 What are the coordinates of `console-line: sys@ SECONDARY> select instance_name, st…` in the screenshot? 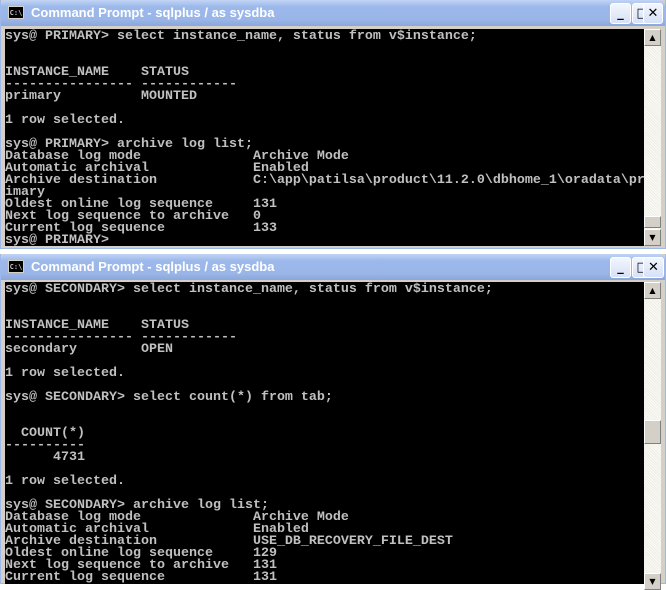 It's located at (249, 289).